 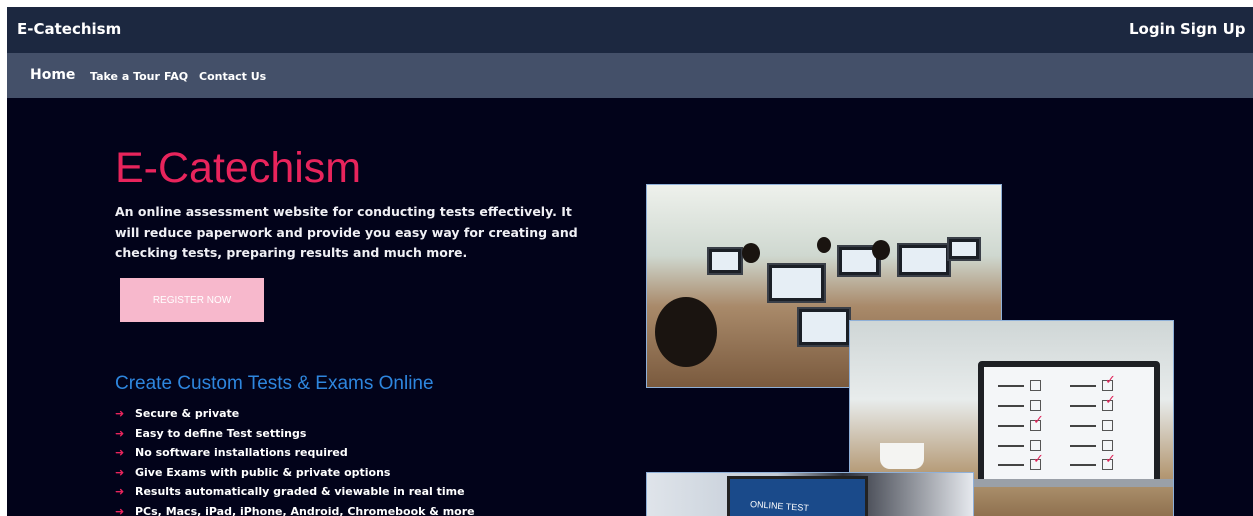 I want to click on register-now-button: REGISTER NOW, so click(x=192, y=300).